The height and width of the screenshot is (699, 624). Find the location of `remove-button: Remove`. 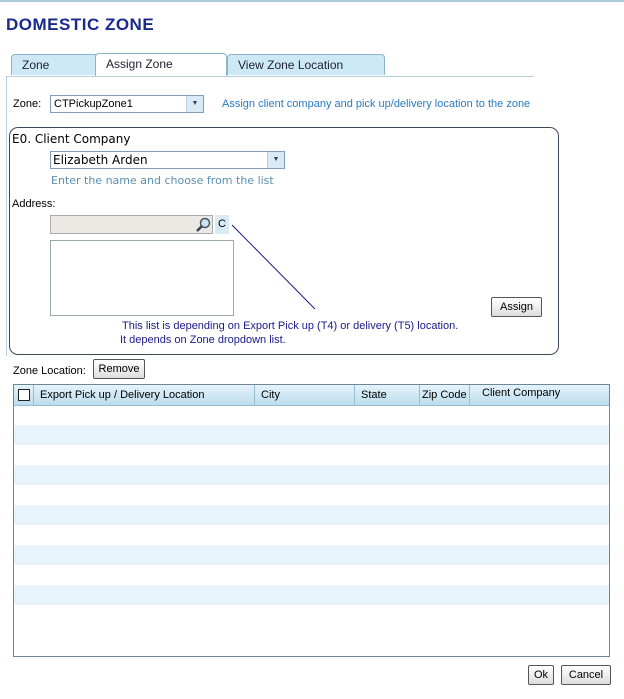

remove-button: Remove is located at coordinates (119, 369).